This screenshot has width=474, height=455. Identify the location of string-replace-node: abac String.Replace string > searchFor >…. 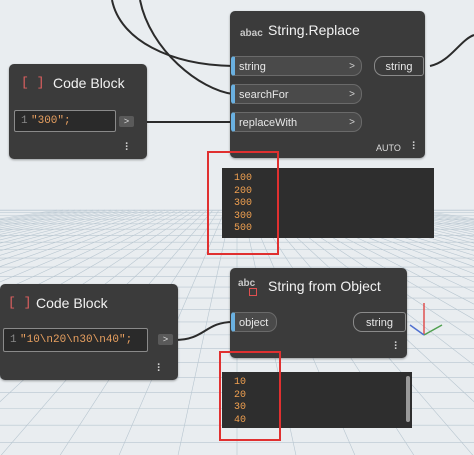
(327, 84).